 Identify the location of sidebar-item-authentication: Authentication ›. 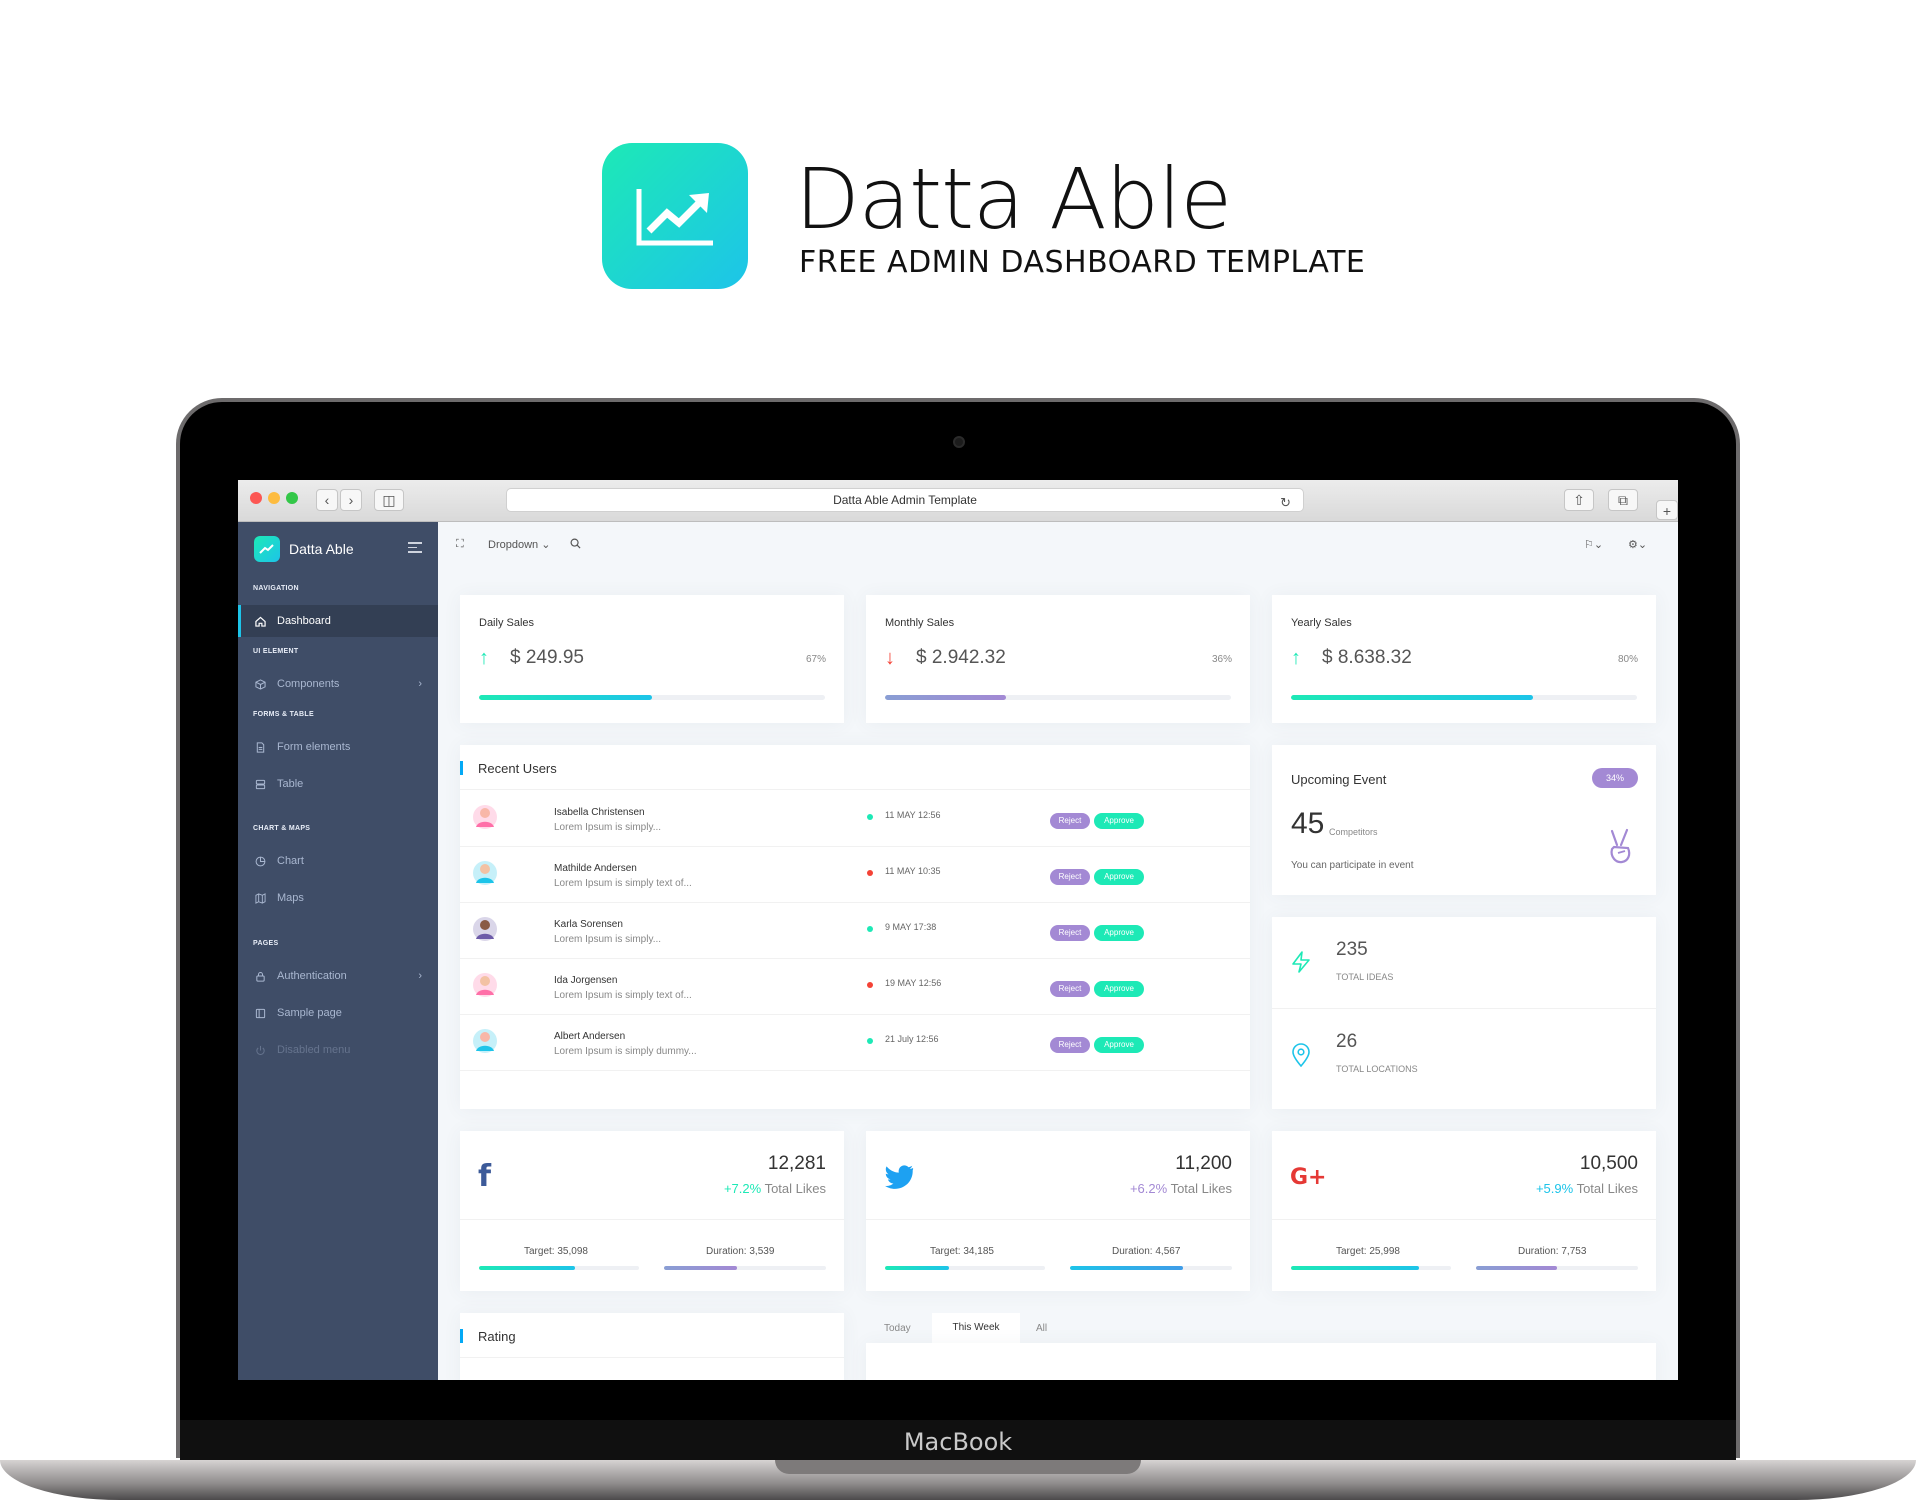
(338, 976).